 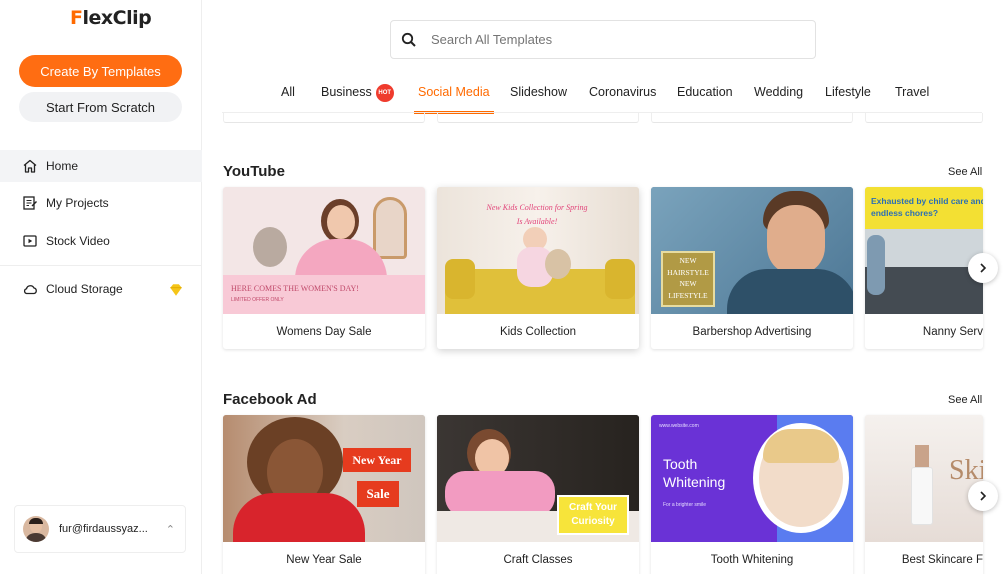 I want to click on tab-slideshow: Slideshow, so click(x=538, y=98).